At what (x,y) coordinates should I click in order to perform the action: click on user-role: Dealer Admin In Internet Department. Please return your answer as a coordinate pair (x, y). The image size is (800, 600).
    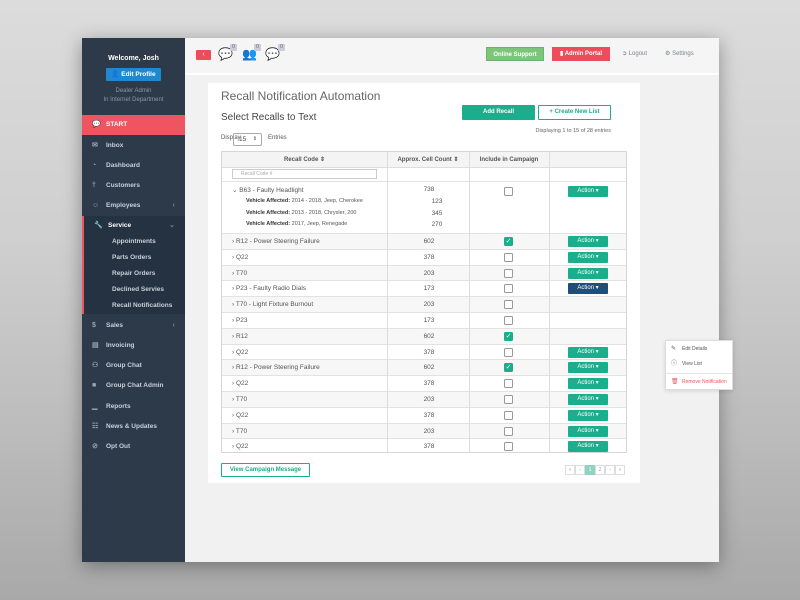
    Looking at the image, I should click on (133, 96).